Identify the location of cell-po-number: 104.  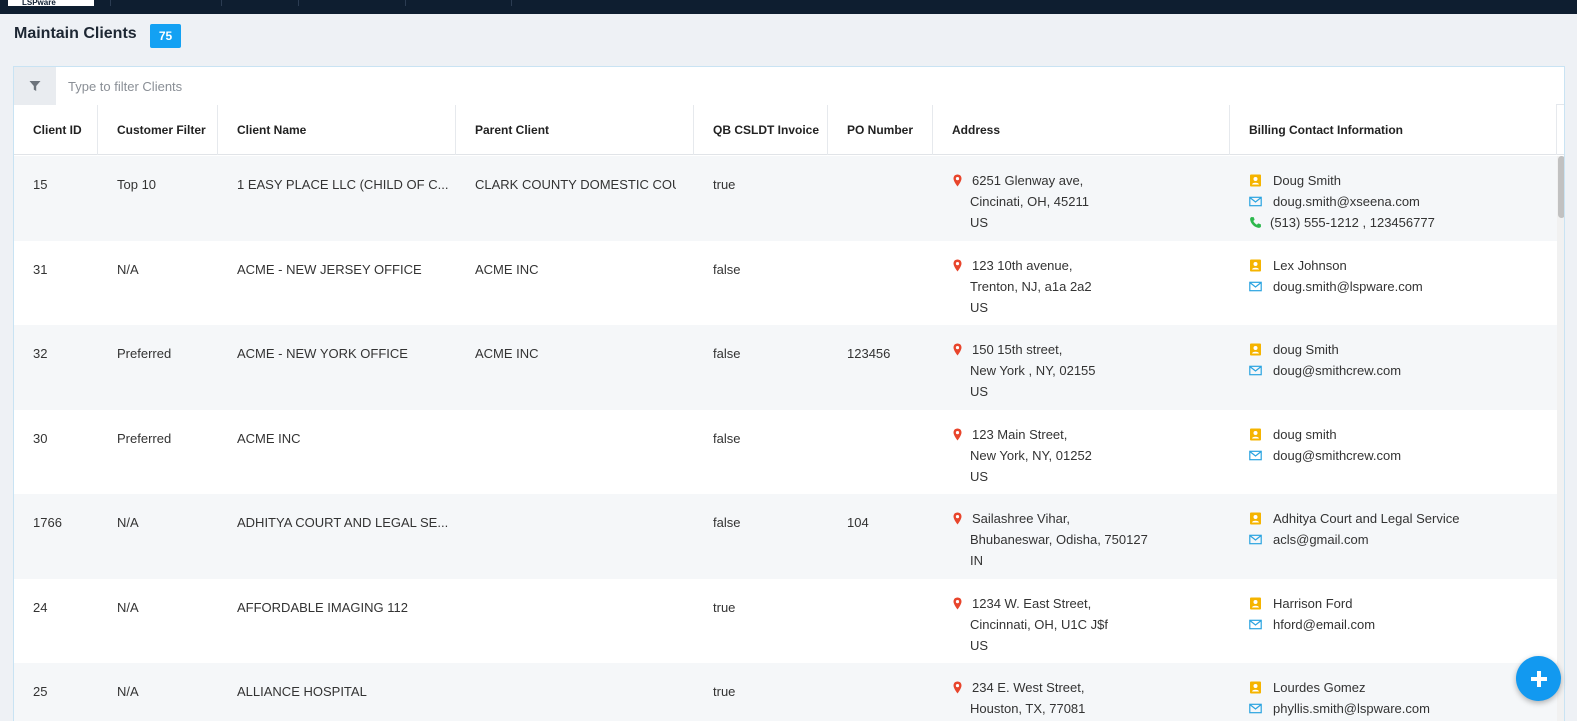
(858, 522).